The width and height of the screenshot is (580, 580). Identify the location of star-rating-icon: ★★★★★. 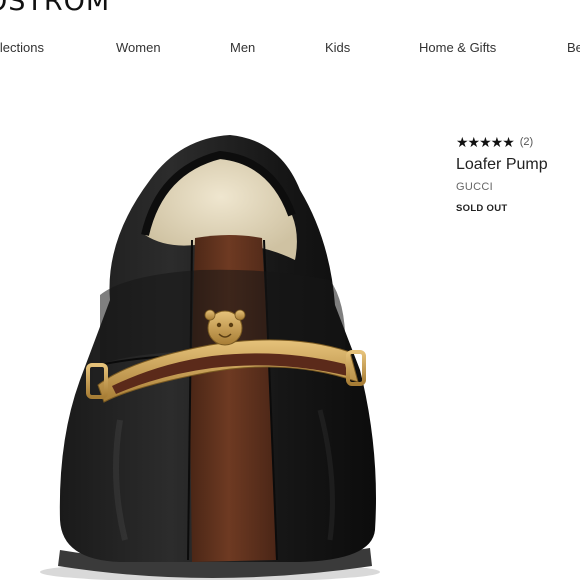
(485, 142).